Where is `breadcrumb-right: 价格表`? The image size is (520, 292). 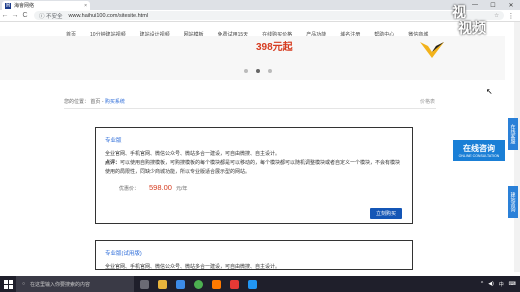 breadcrumb-right: 价格表 is located at coordinates (428, 102).